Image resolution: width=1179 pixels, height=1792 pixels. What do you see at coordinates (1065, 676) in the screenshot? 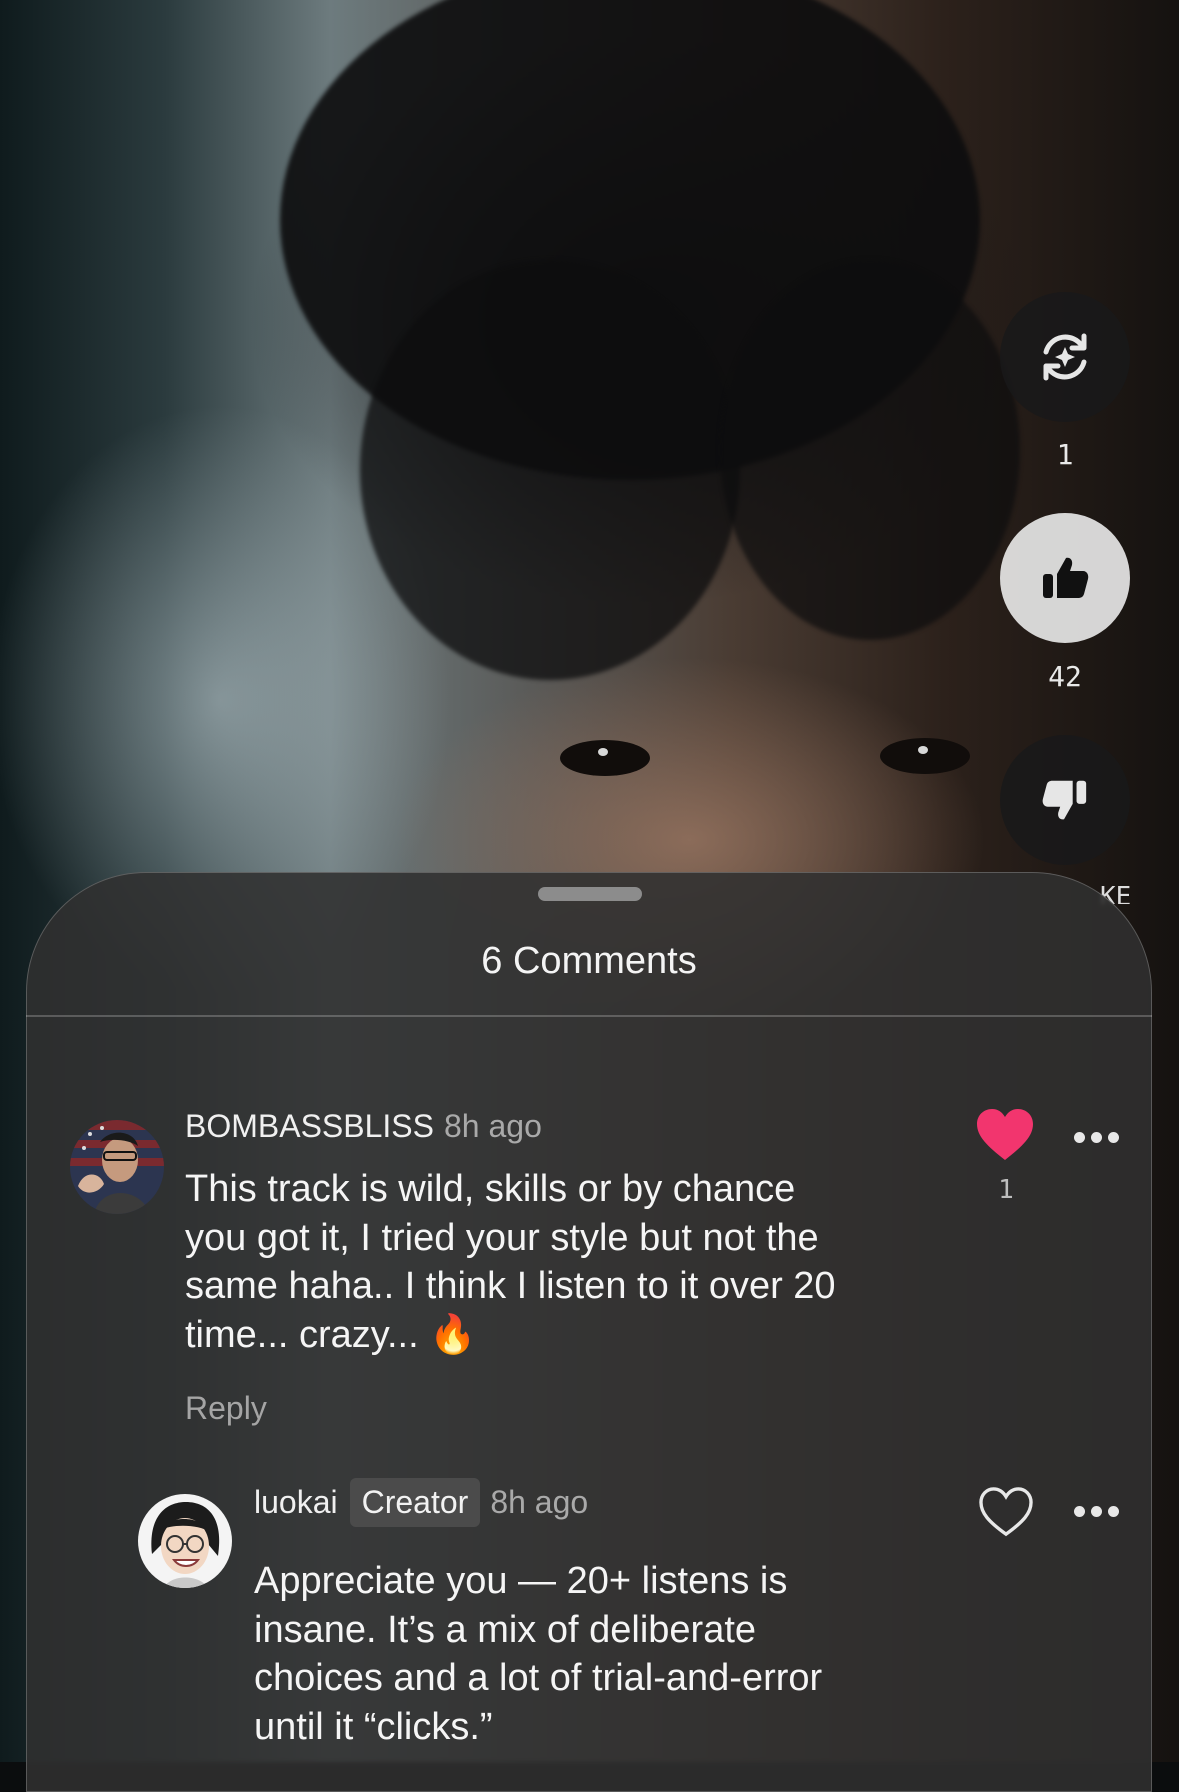
I see `like-count: 42` at bounding box center [1065, 676].